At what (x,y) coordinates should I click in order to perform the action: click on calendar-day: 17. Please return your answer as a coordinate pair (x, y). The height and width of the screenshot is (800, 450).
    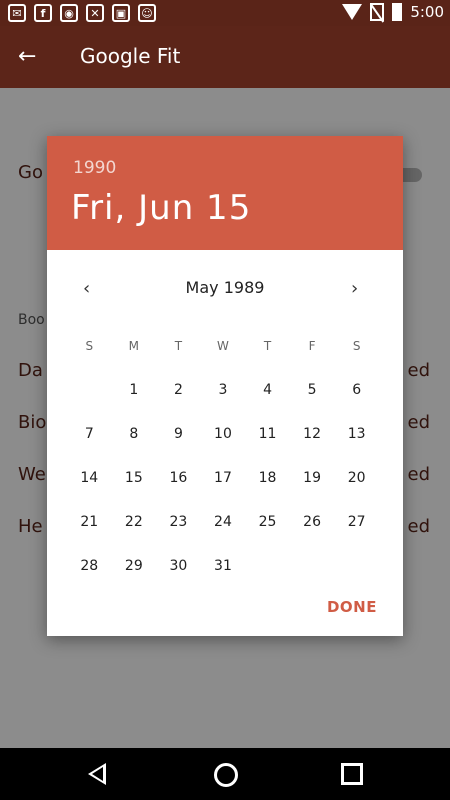
    Looking at the image, I should click on (223, 478).